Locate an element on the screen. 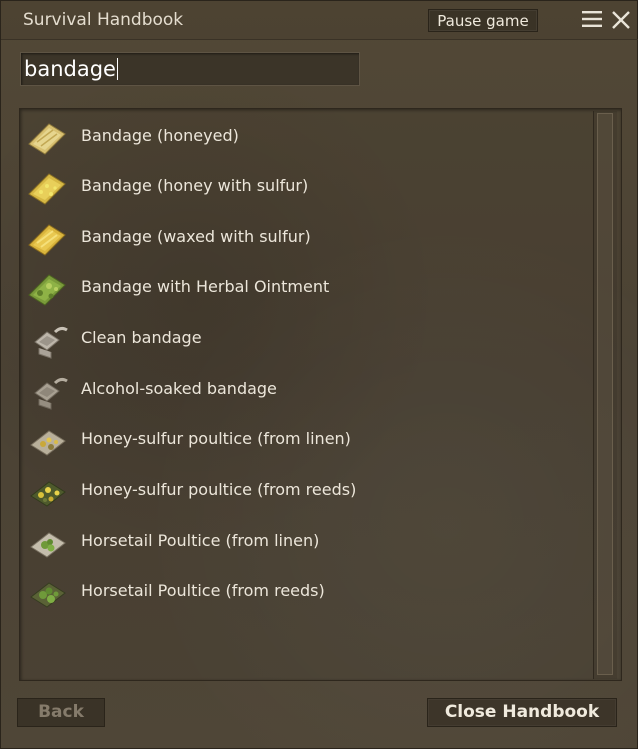 The image size is (638, 749). bandage-herbal-icon is located at coordinates (47, 290).